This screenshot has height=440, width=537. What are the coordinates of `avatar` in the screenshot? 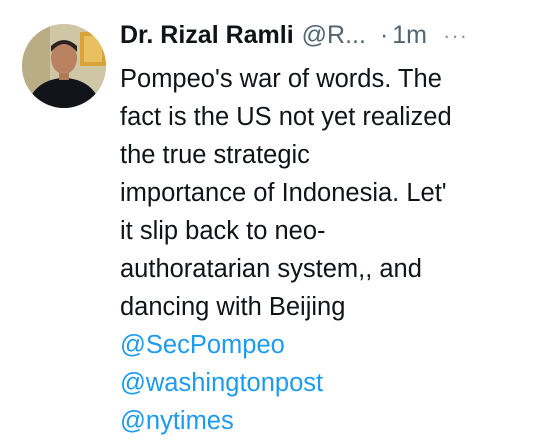 It's located at (64, 66).